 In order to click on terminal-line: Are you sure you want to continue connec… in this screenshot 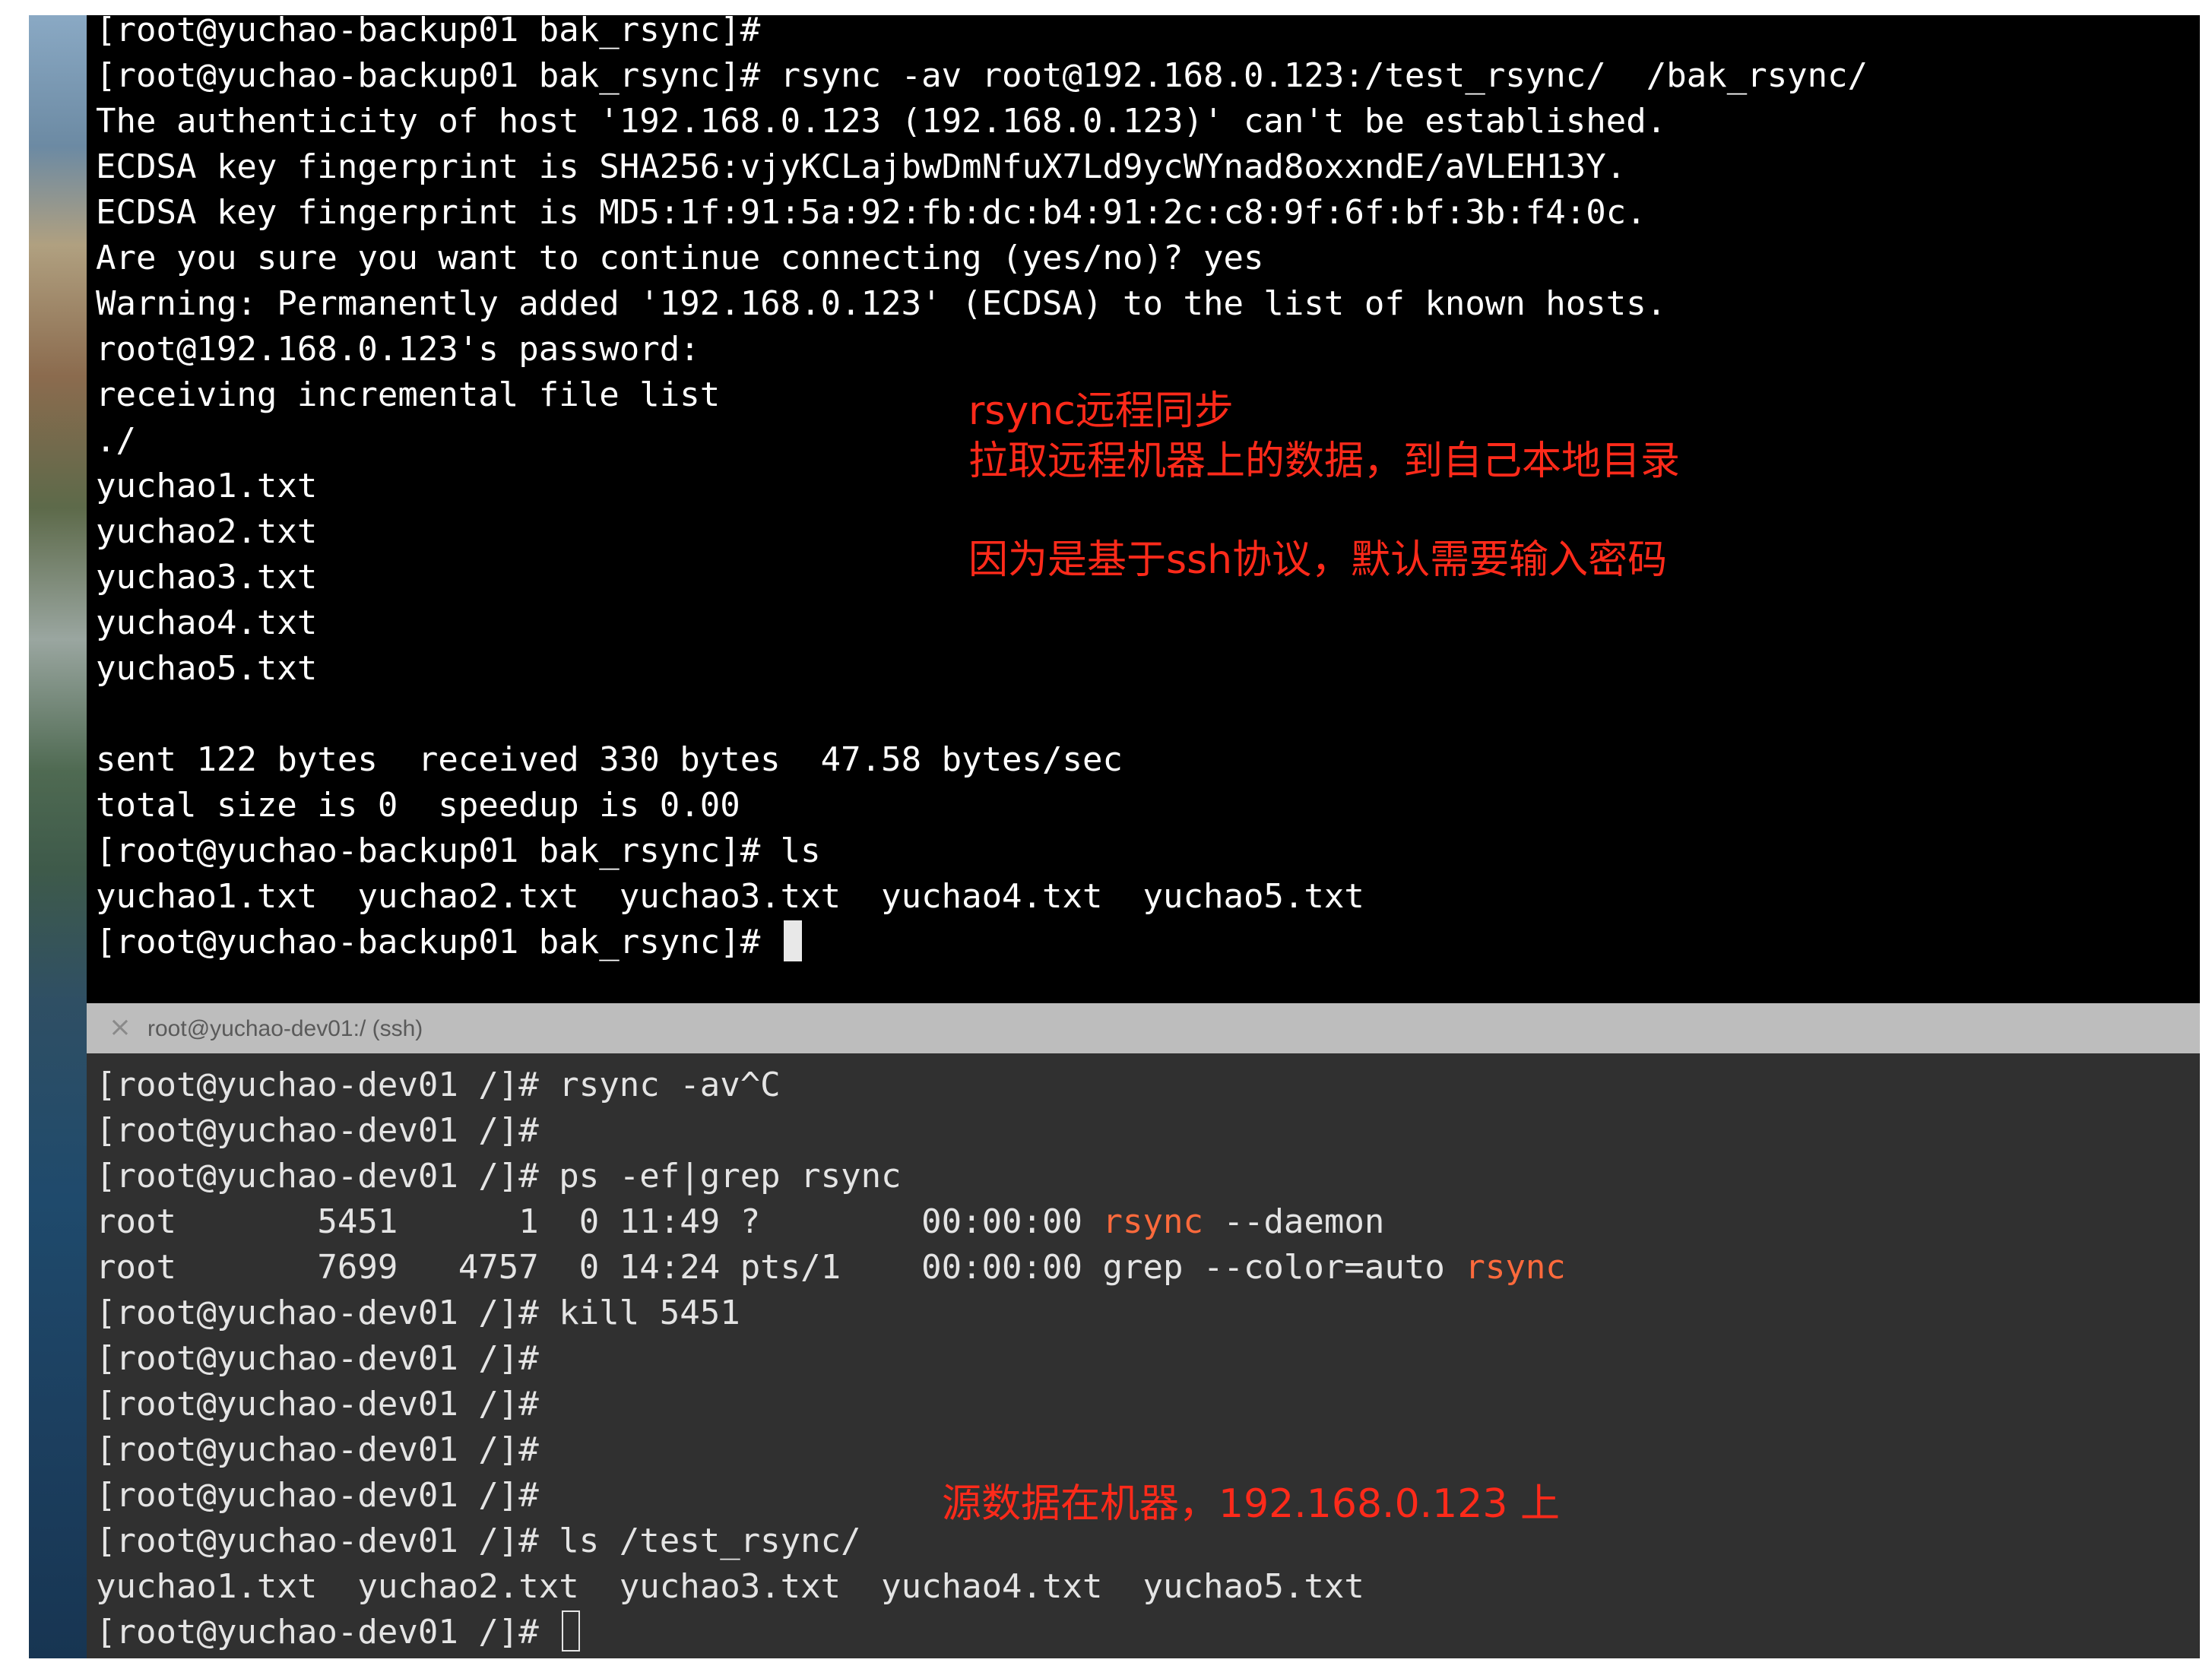, I will do `click(680, 258)`.